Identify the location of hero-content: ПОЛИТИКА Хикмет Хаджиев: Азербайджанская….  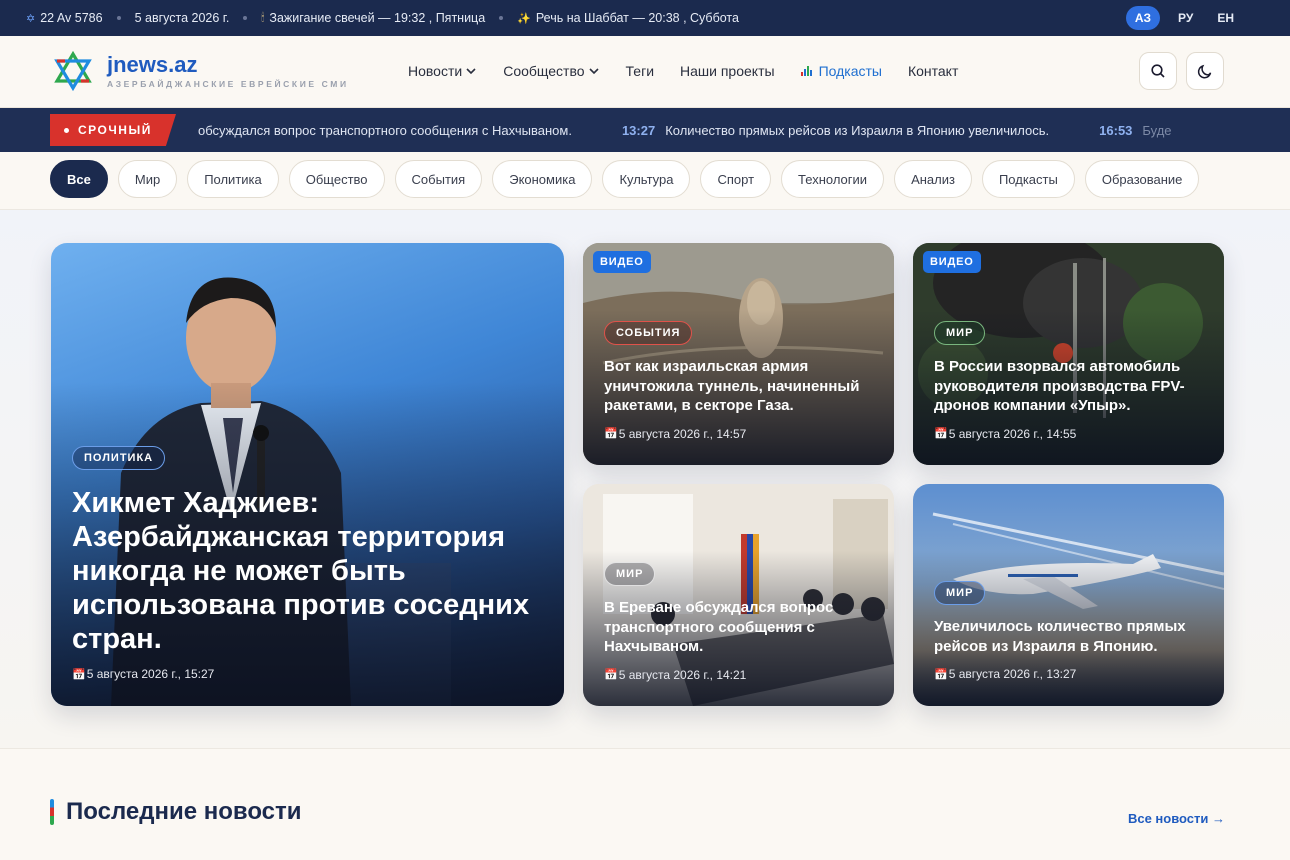
(309, 563).